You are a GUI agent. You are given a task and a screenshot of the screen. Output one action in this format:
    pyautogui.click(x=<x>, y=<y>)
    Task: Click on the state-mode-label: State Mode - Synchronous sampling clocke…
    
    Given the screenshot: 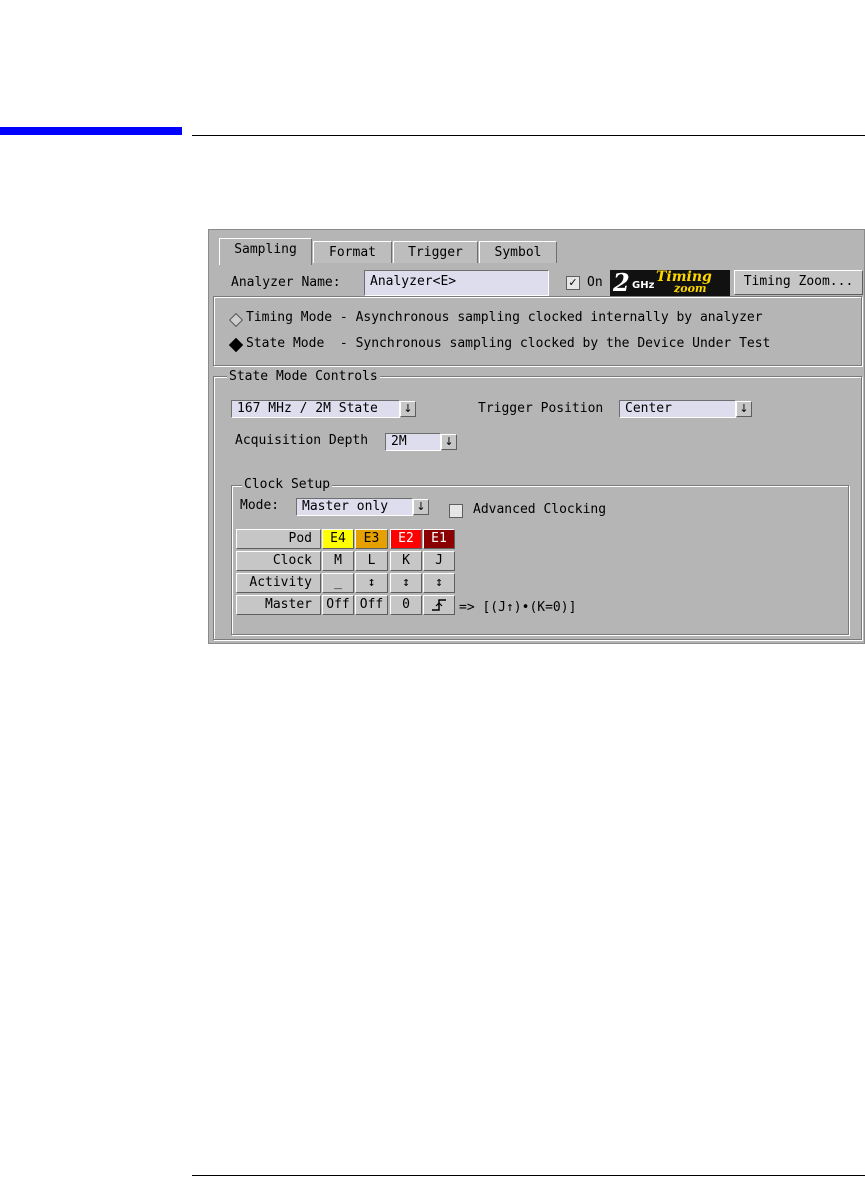 What is the action you would take?
    pyautogui.click(x=508, y=343)
    